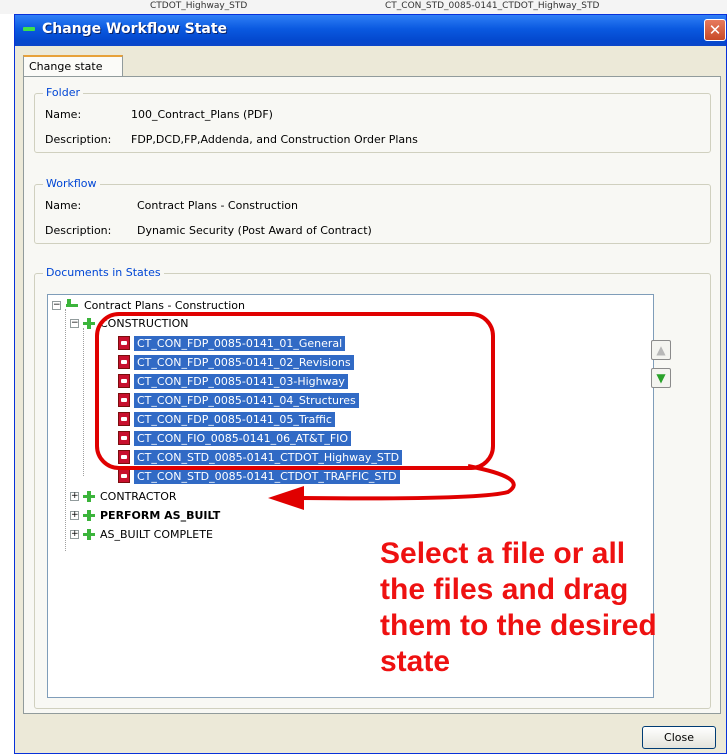 The width and height of the screenshot is (727, 754). I want to click on close-window-icon: ✕, so click(715, 30).